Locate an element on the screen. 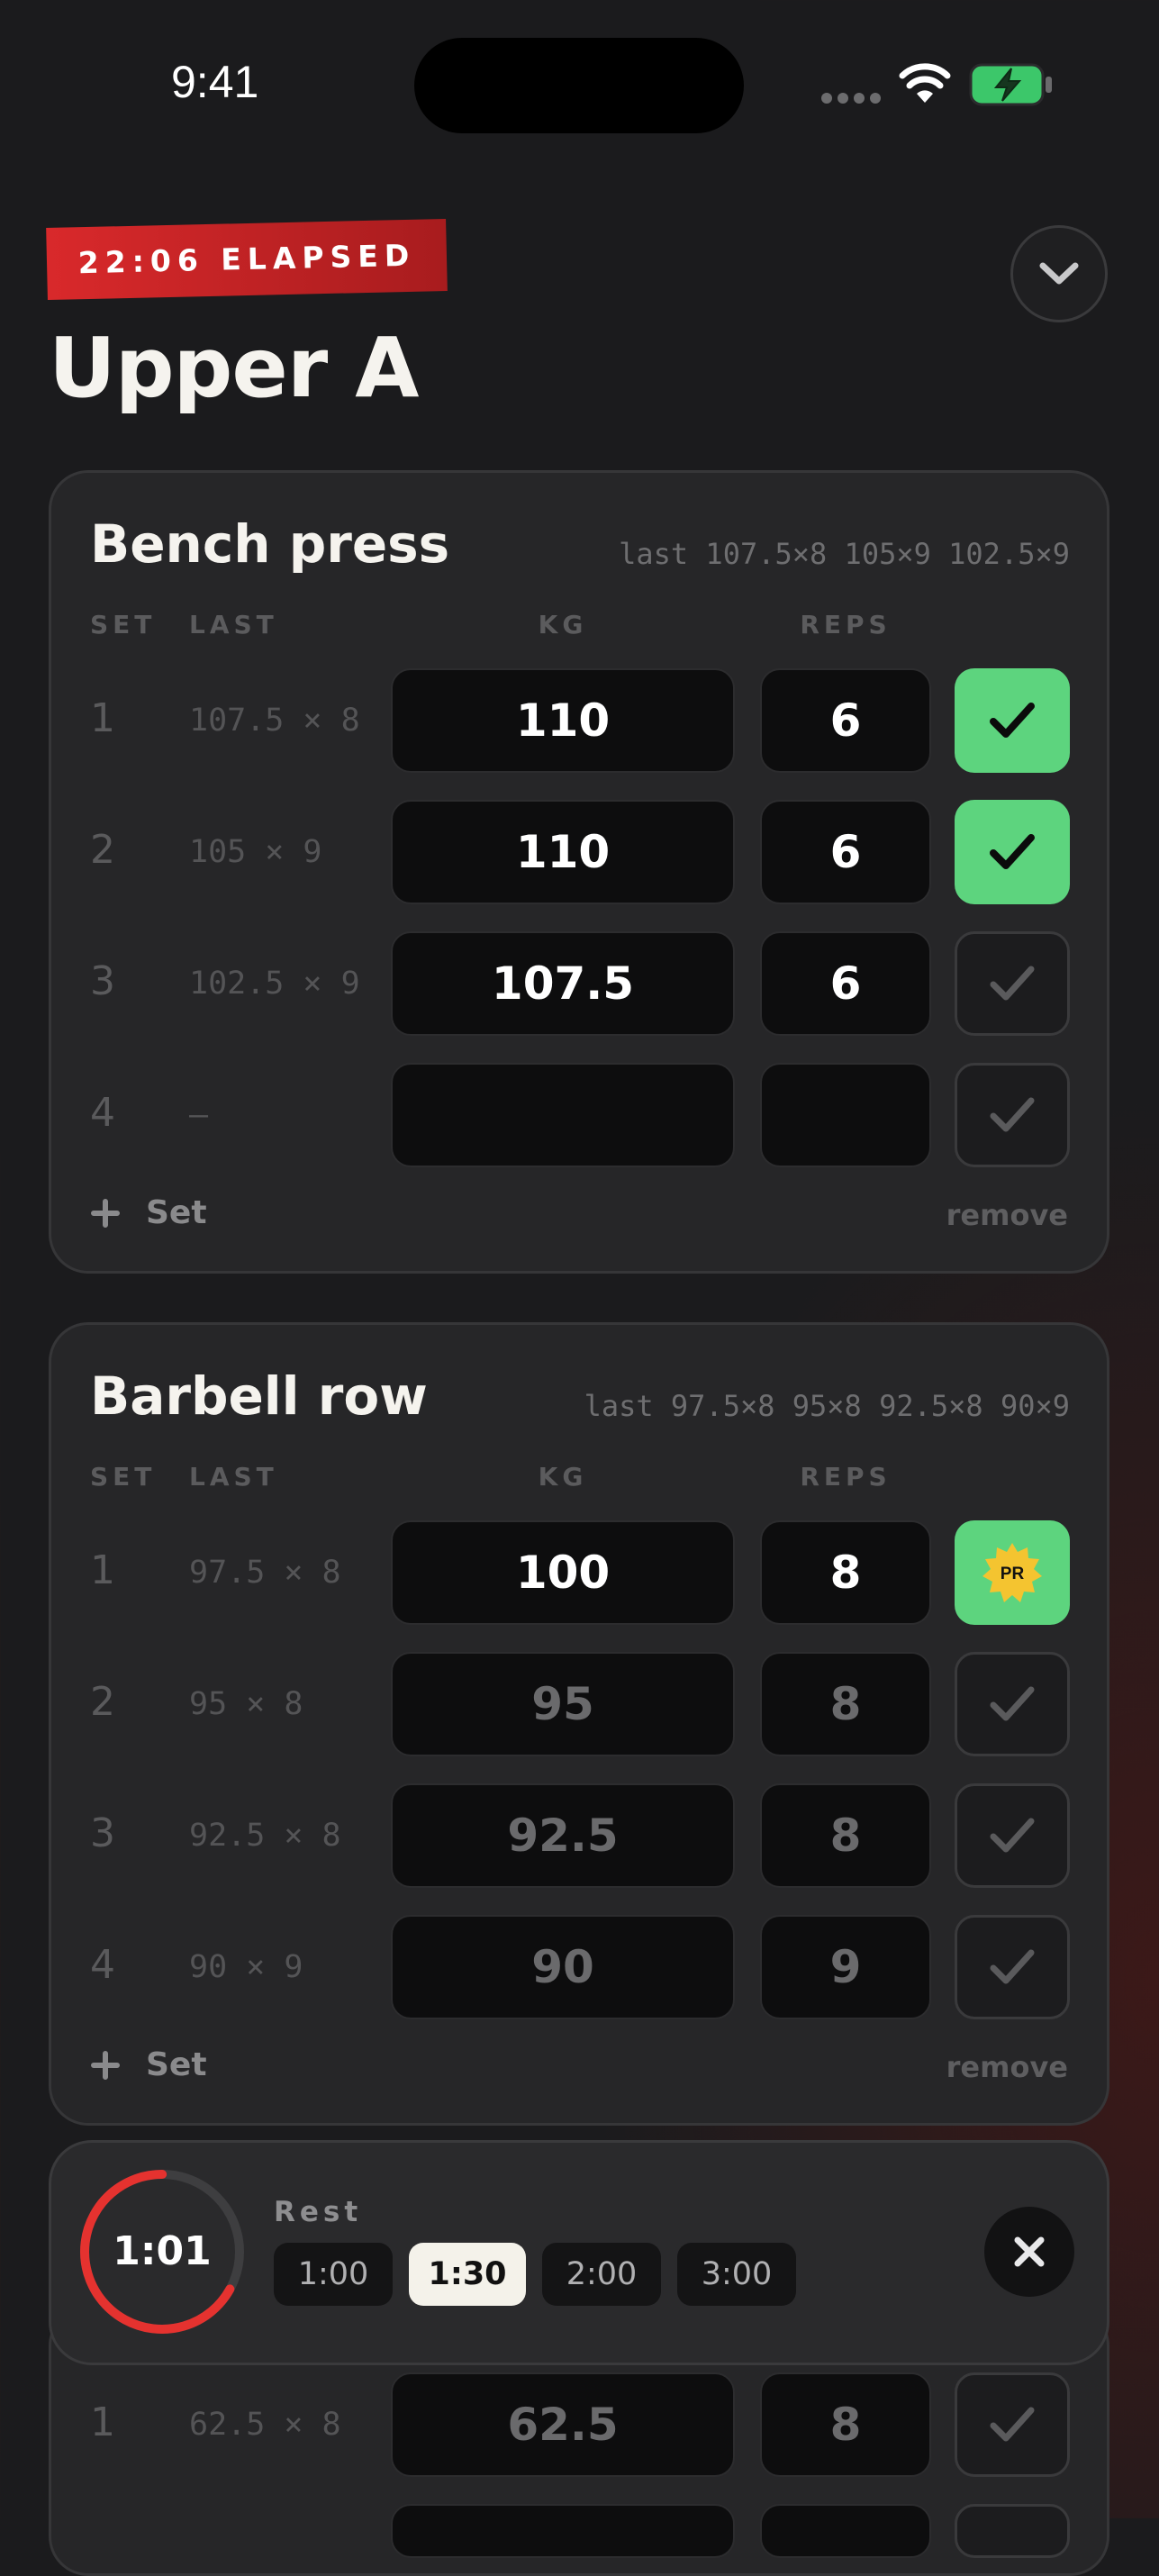  rest-preset-1-00: 1:00 is located at coordinates (333, 2274).